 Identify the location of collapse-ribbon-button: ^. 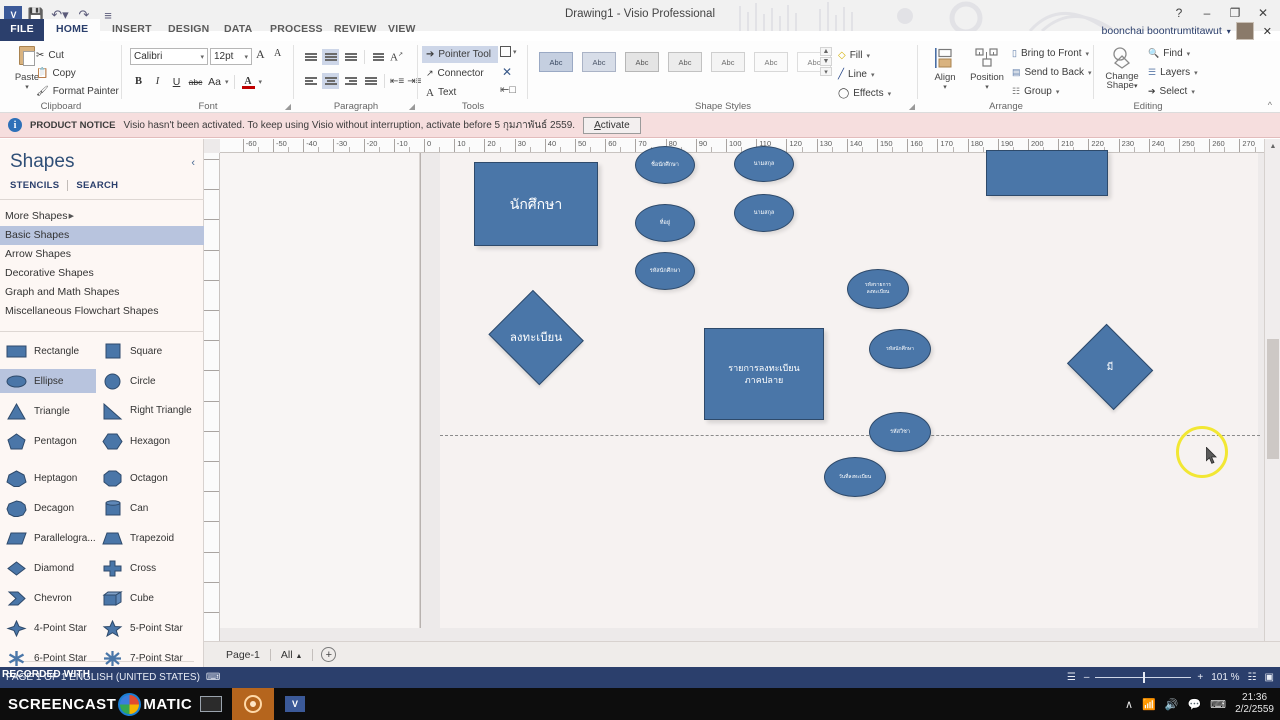
(1270, 105).